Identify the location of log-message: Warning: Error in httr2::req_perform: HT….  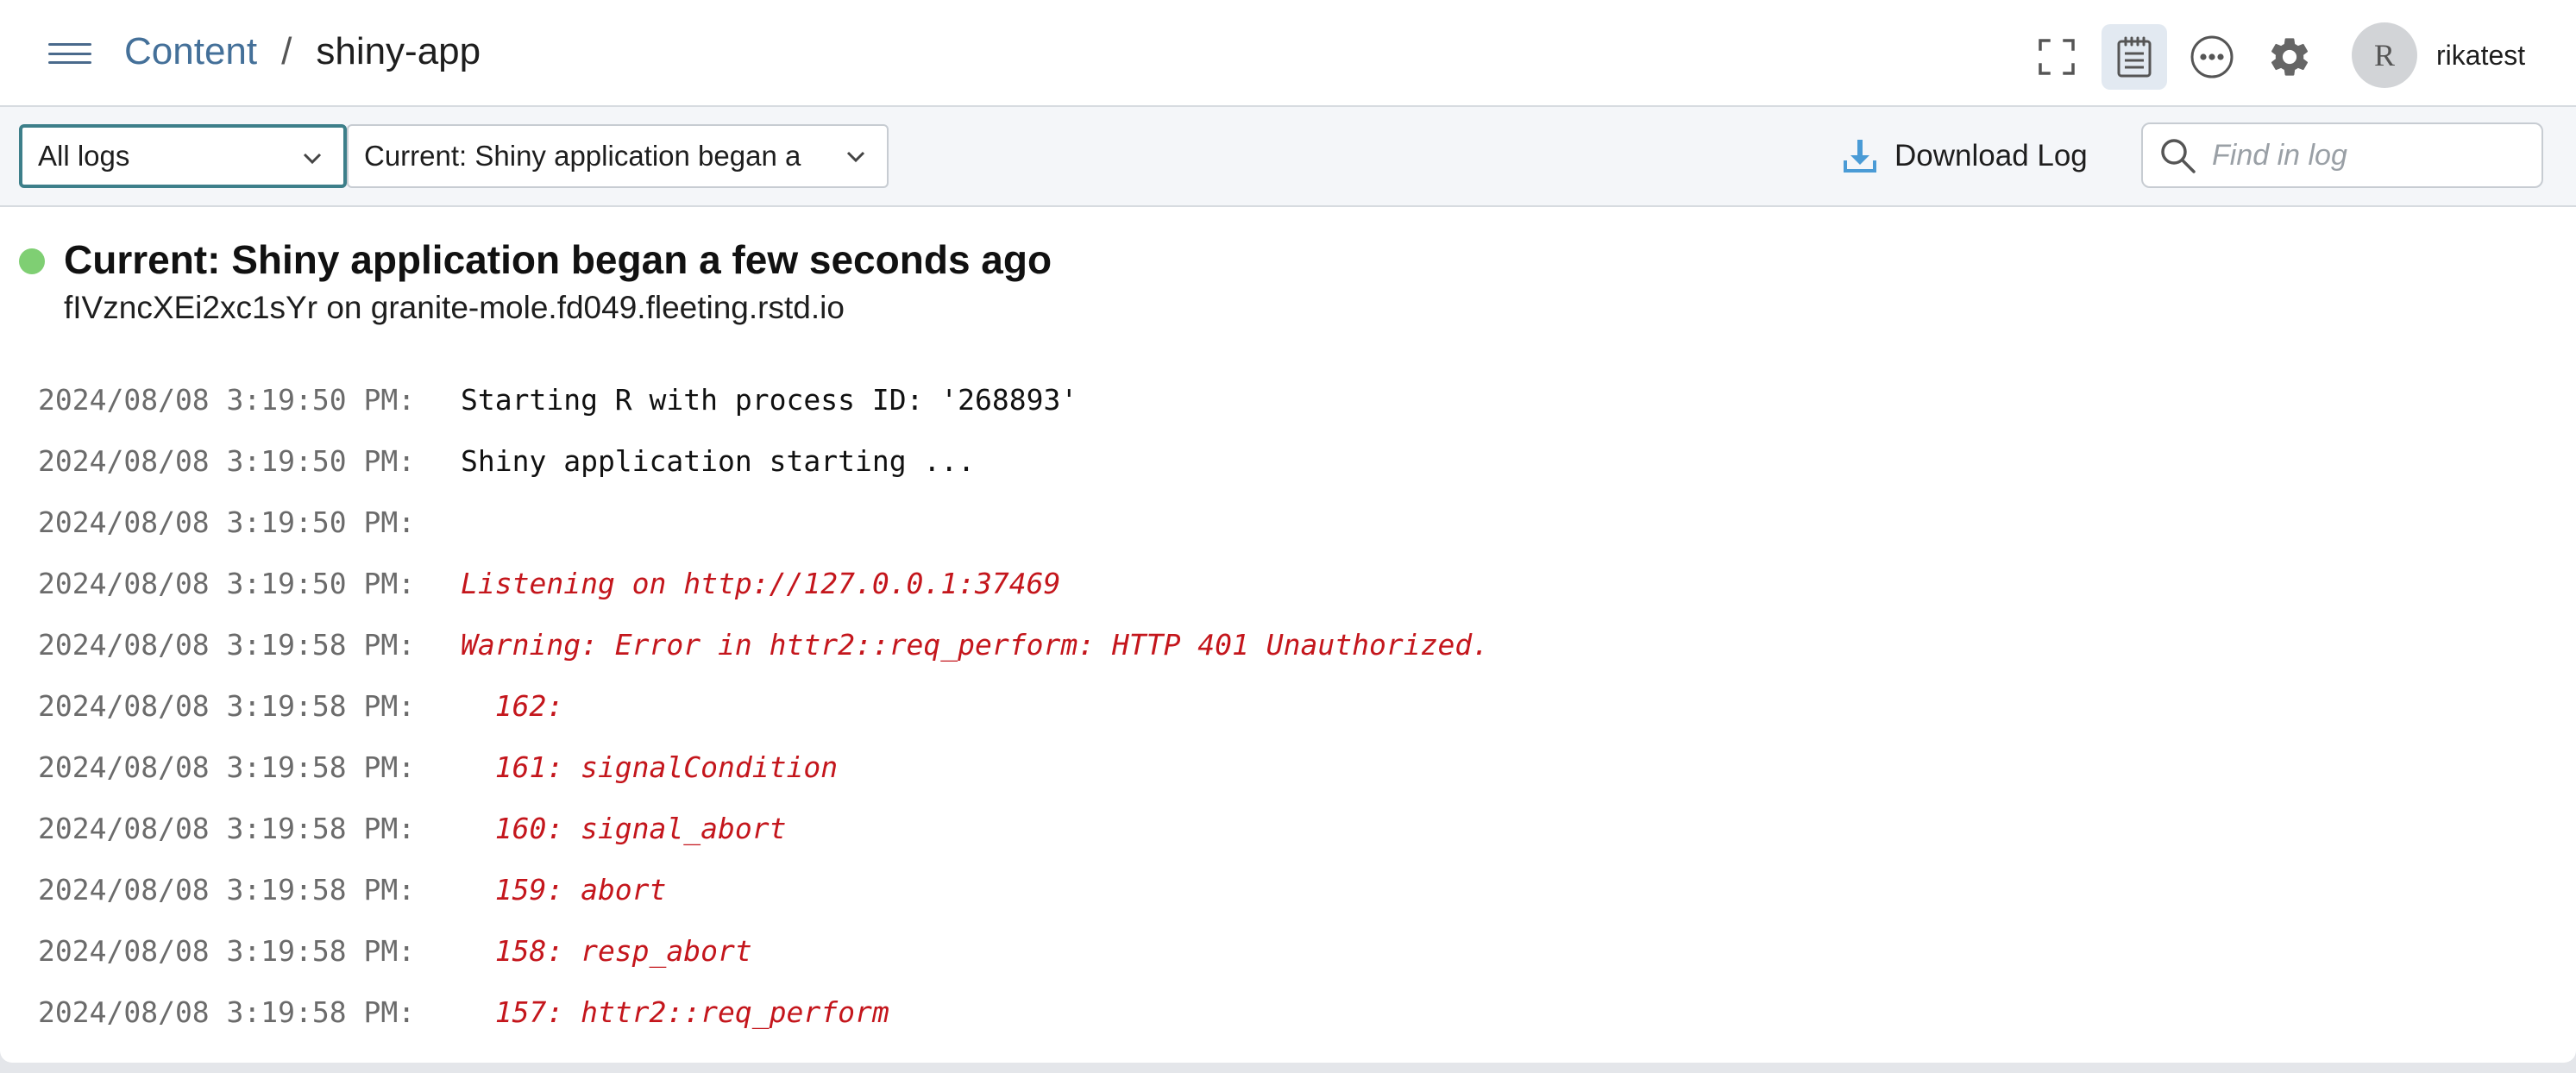
(975, 645).